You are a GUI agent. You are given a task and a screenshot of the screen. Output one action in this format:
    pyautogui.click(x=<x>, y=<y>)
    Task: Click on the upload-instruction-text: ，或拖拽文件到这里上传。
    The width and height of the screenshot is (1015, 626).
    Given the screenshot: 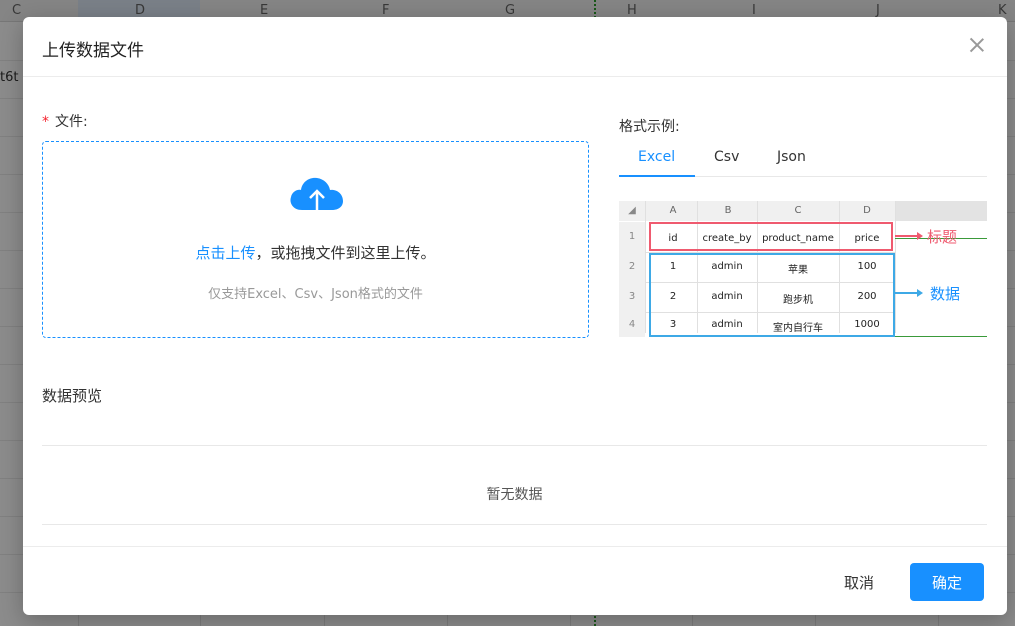 What is the action you would take?
    pyautogui.click(x=345, y=253)
    